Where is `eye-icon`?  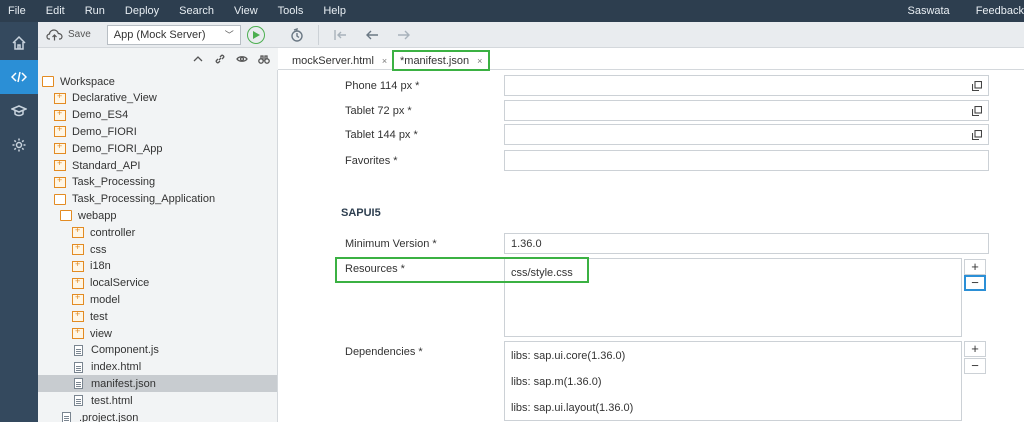
eye-icon is located at coordinates (242, 59).